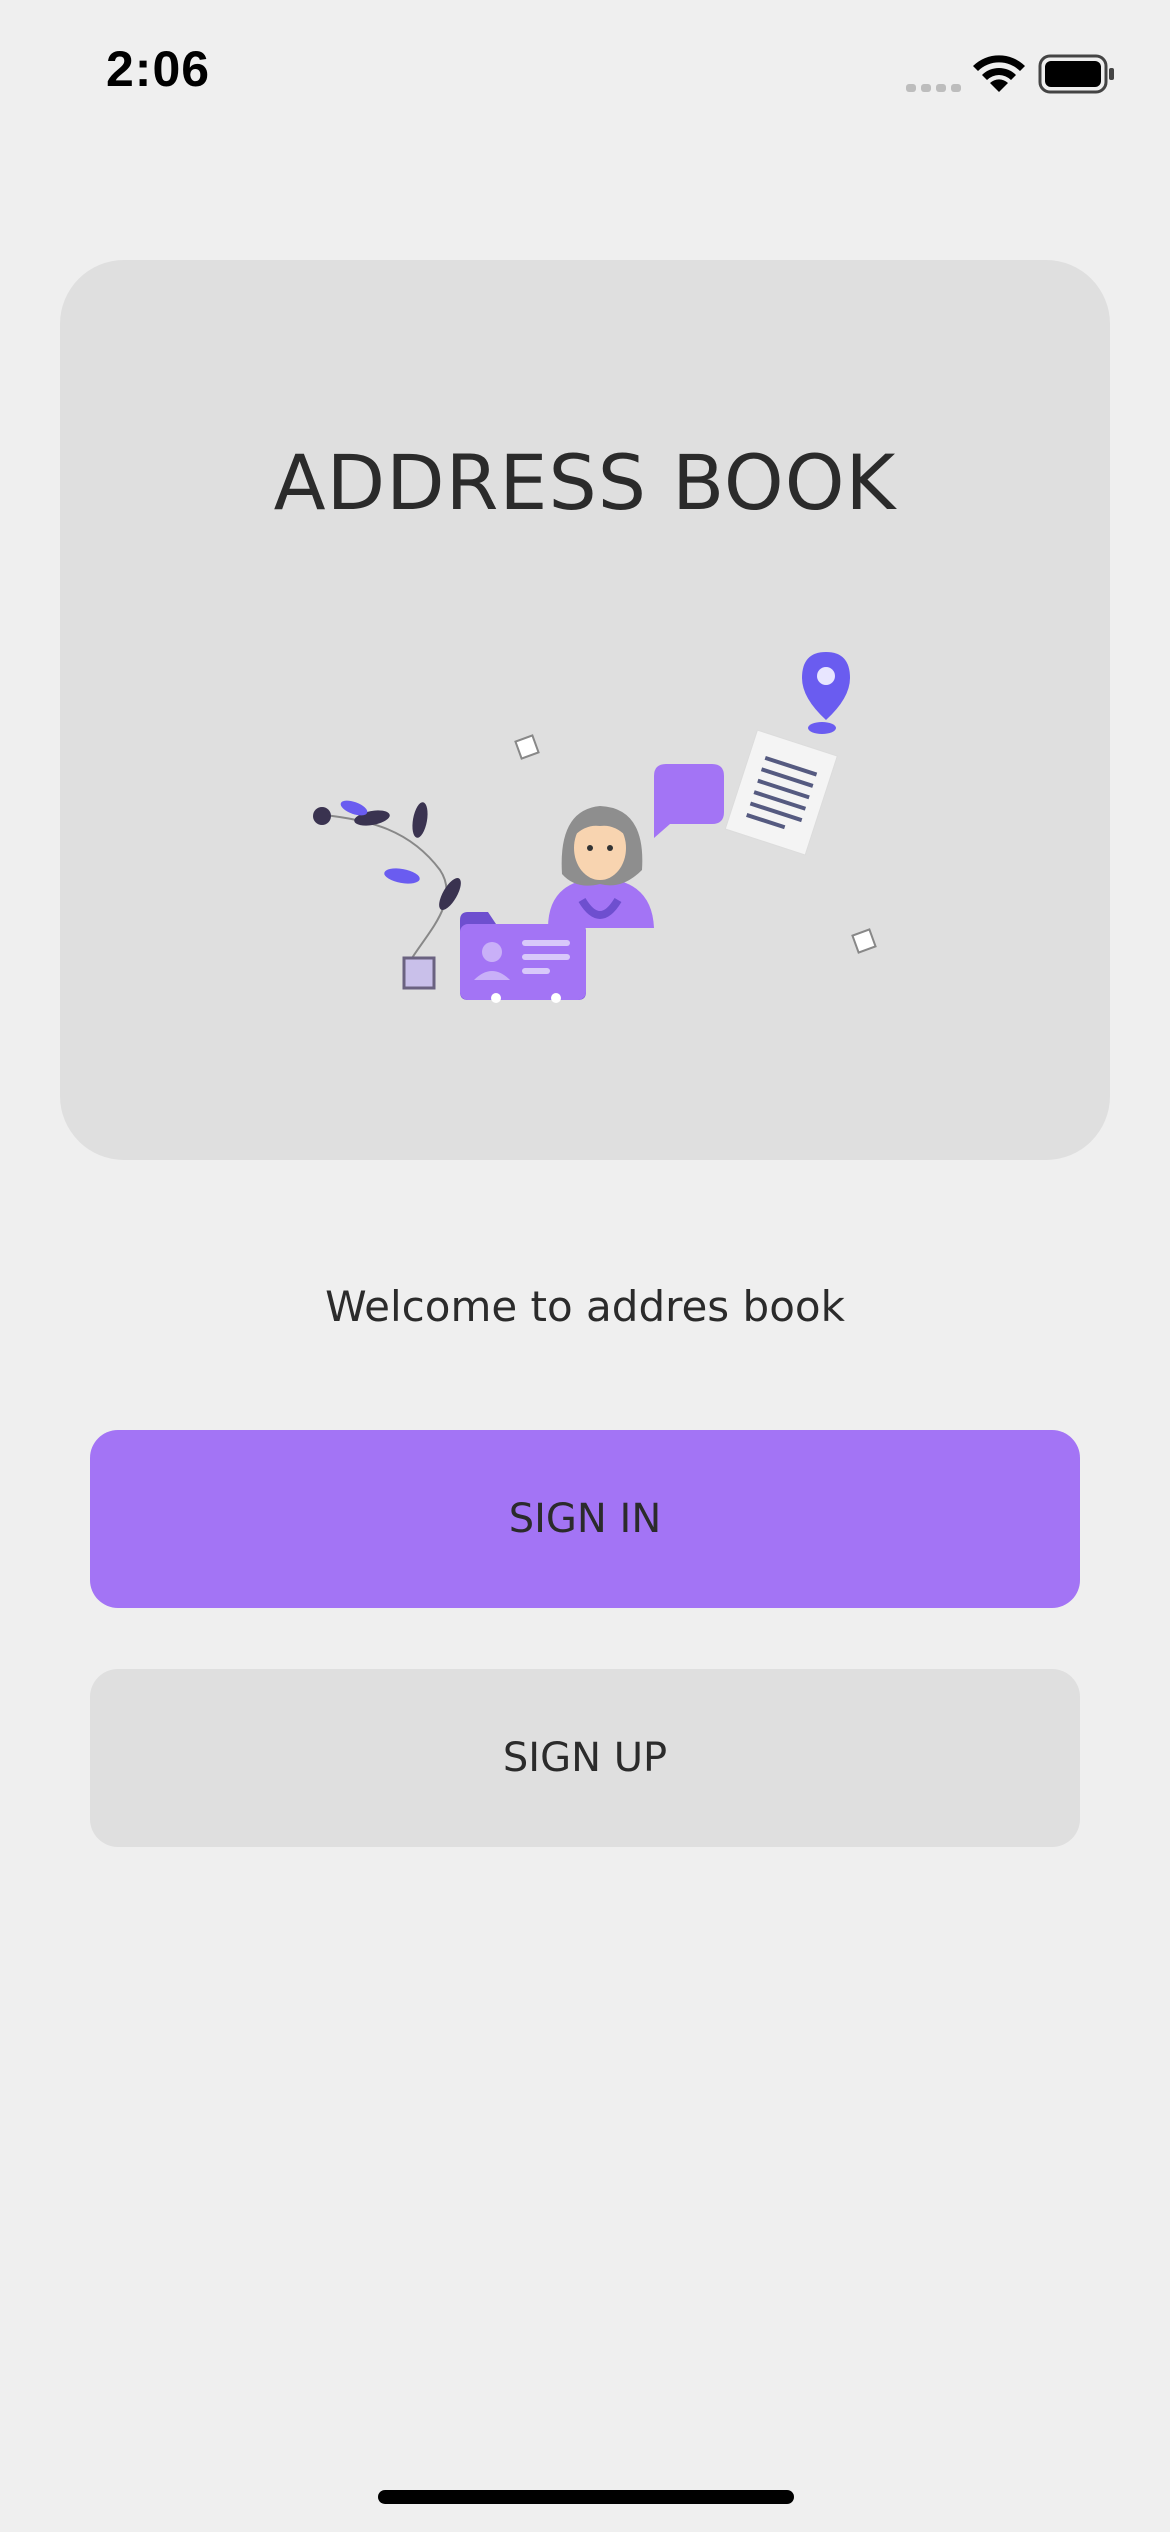 This screenshot has width=1170, height=2532. Describe the element at coordinates (585, 482) in the screenshot. I see `app-title: ADDRESS BOOK` at that location.